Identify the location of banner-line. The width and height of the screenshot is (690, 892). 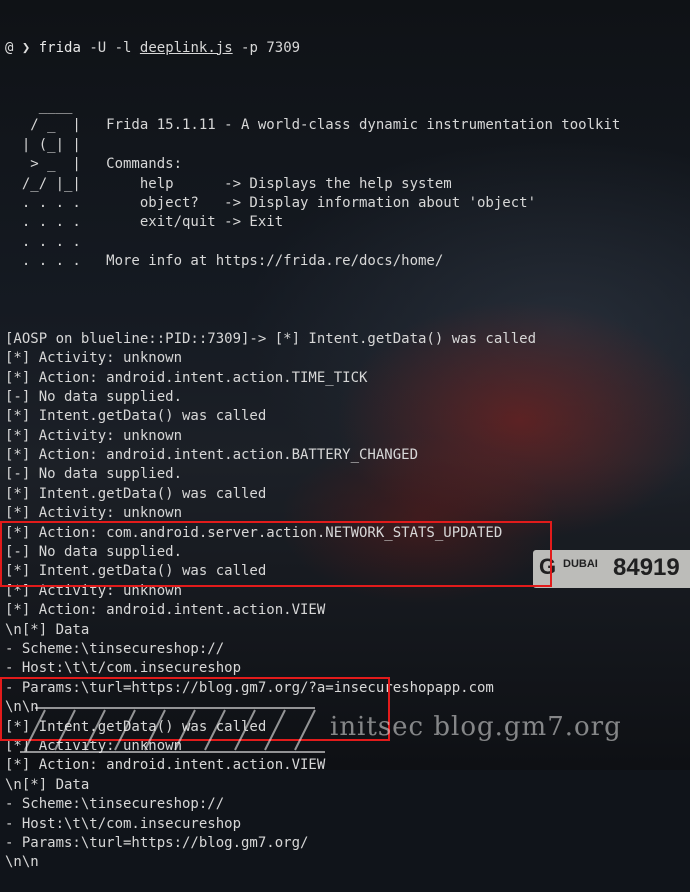
(347, 281).